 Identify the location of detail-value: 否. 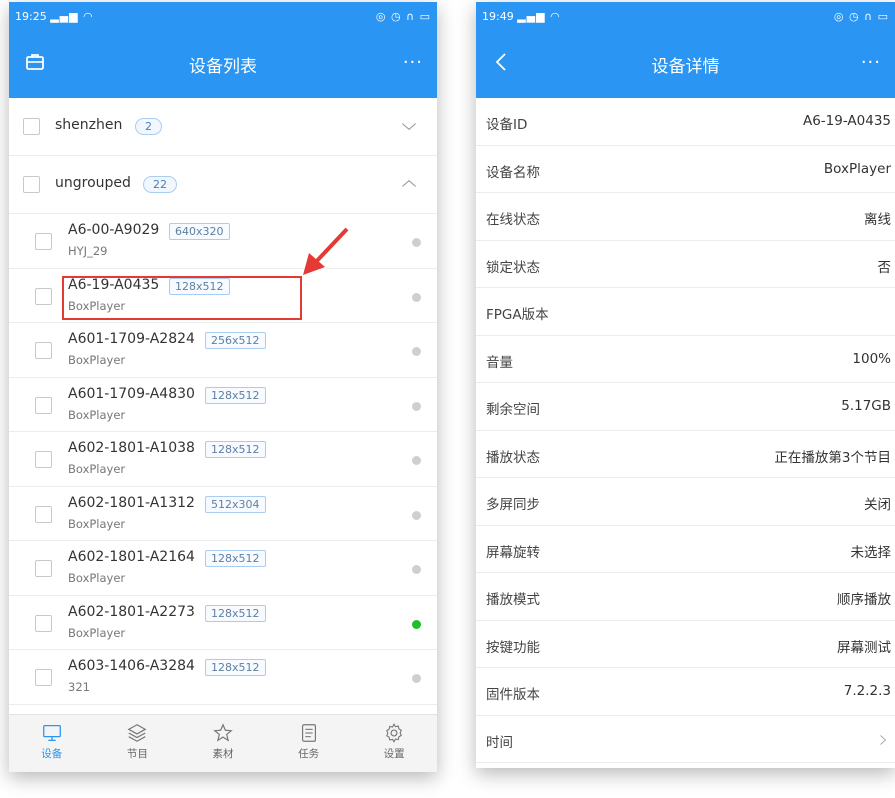
(884, 267).